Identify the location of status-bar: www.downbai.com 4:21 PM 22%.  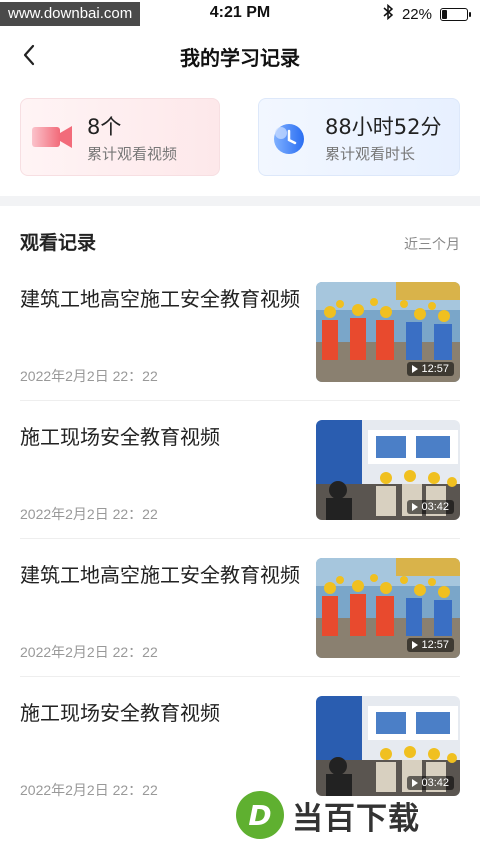
(240, 14).